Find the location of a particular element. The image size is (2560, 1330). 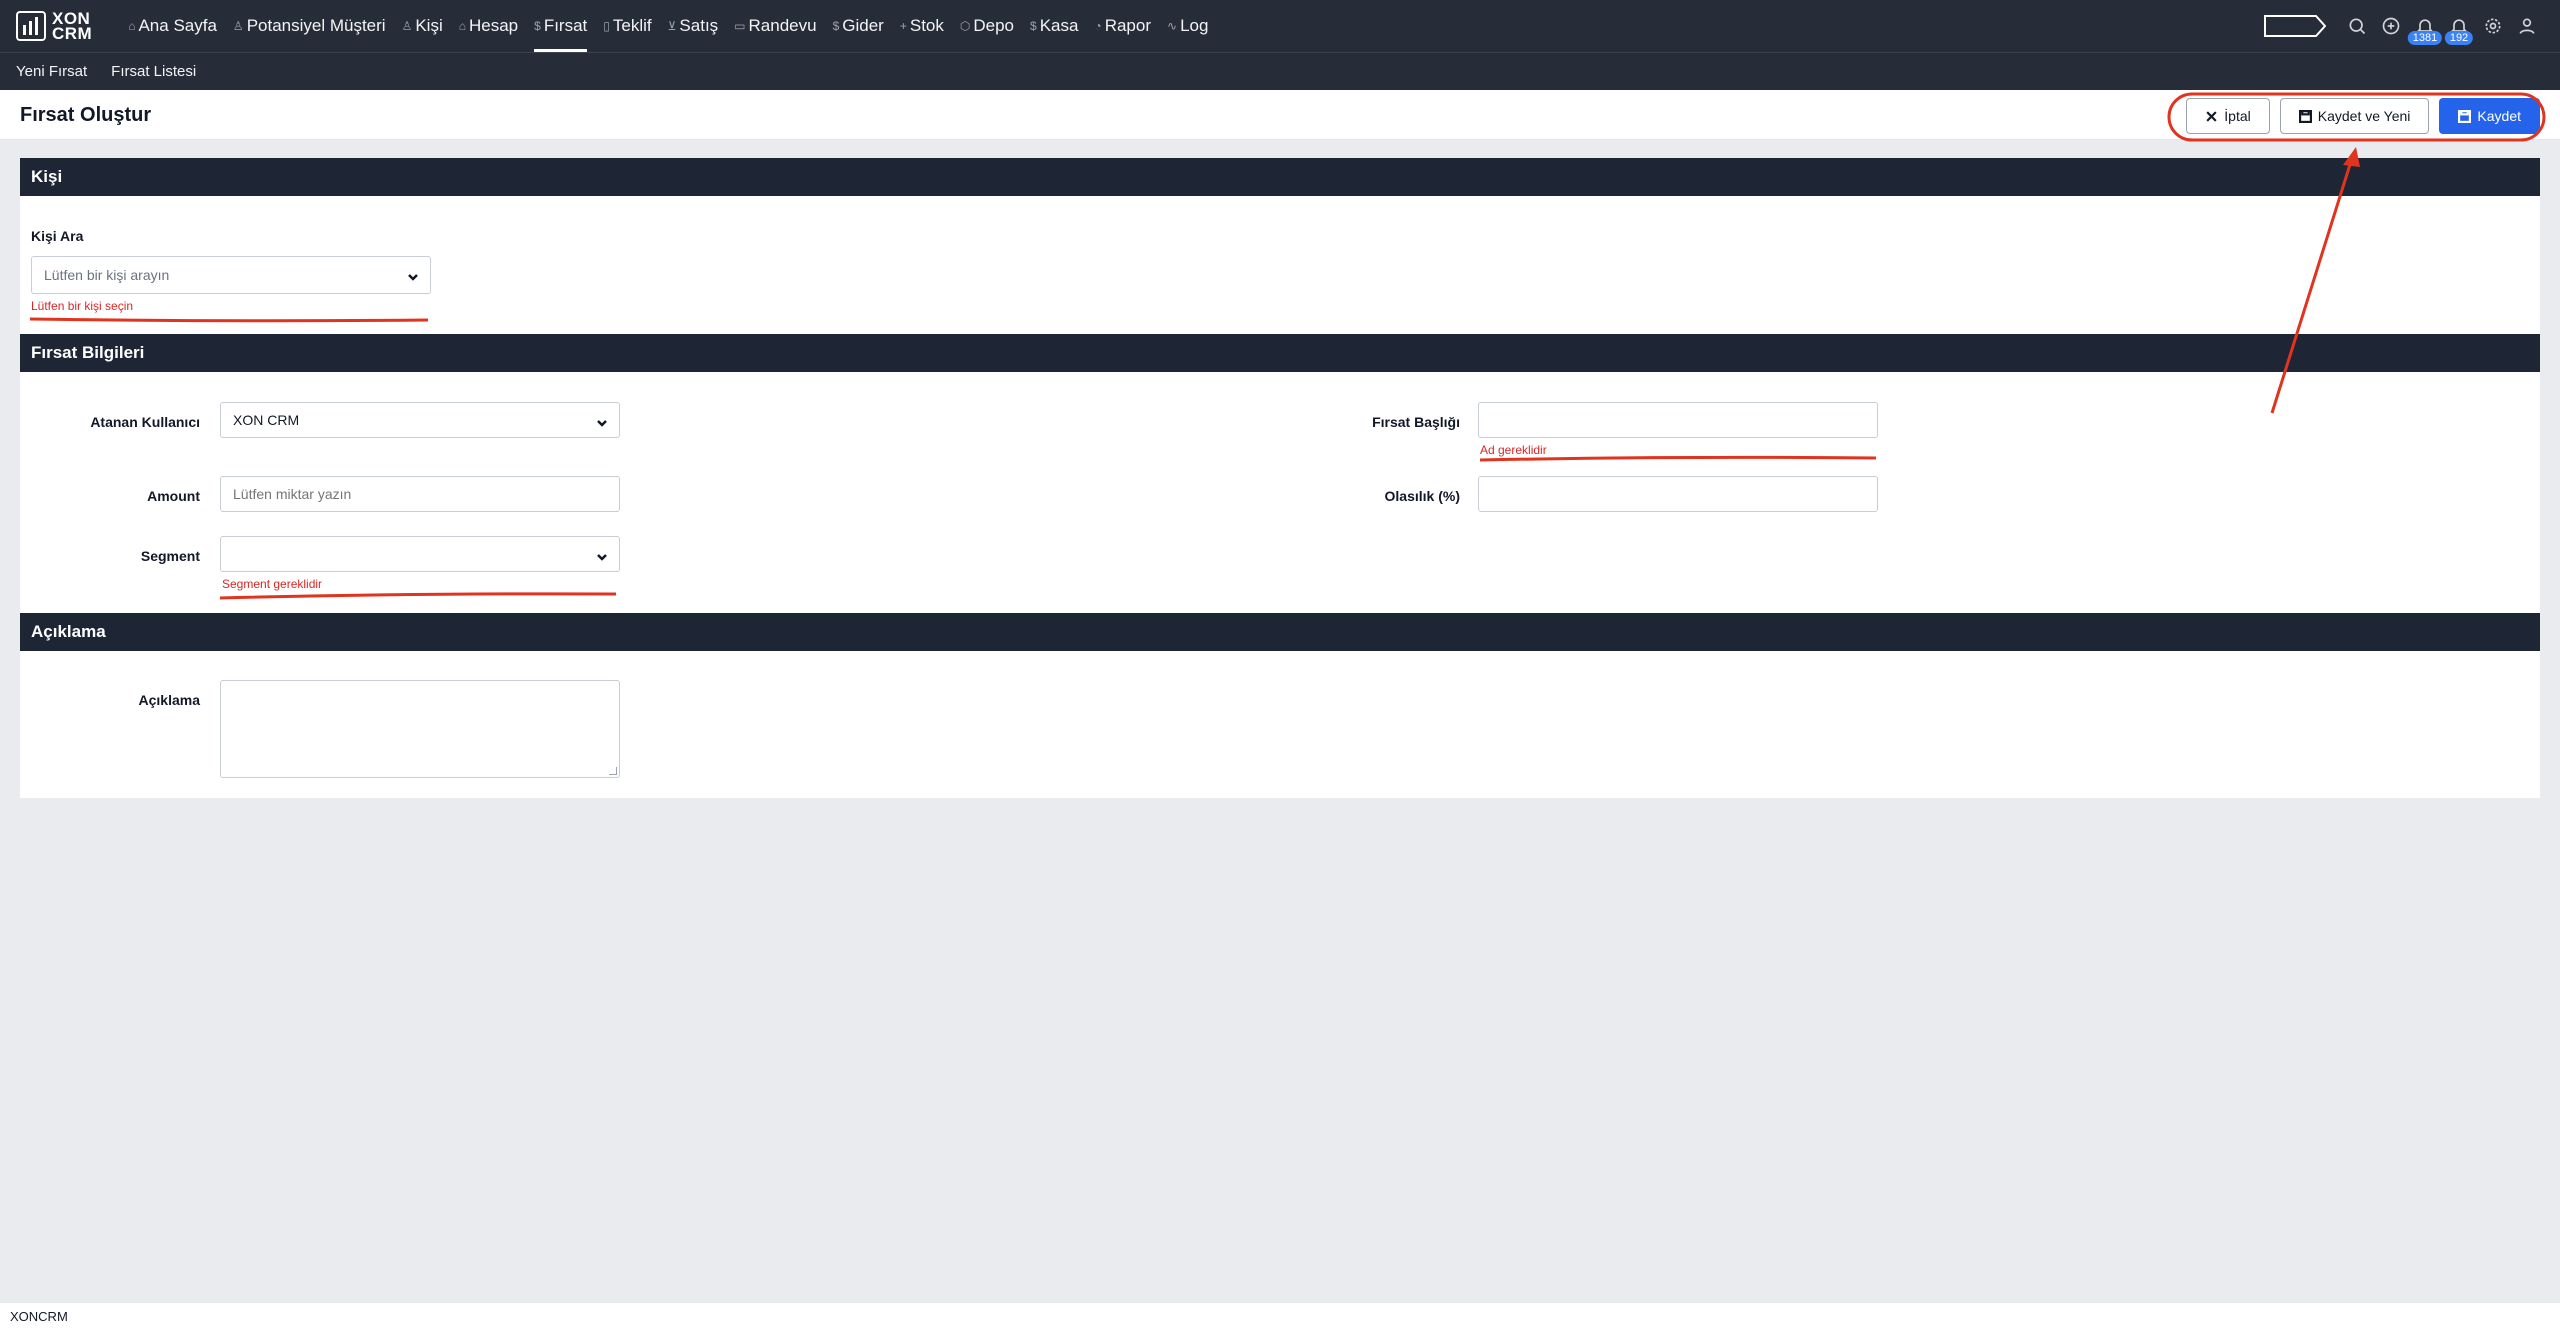

notification-badge: 1381 is located at coordinates (2425, 38).